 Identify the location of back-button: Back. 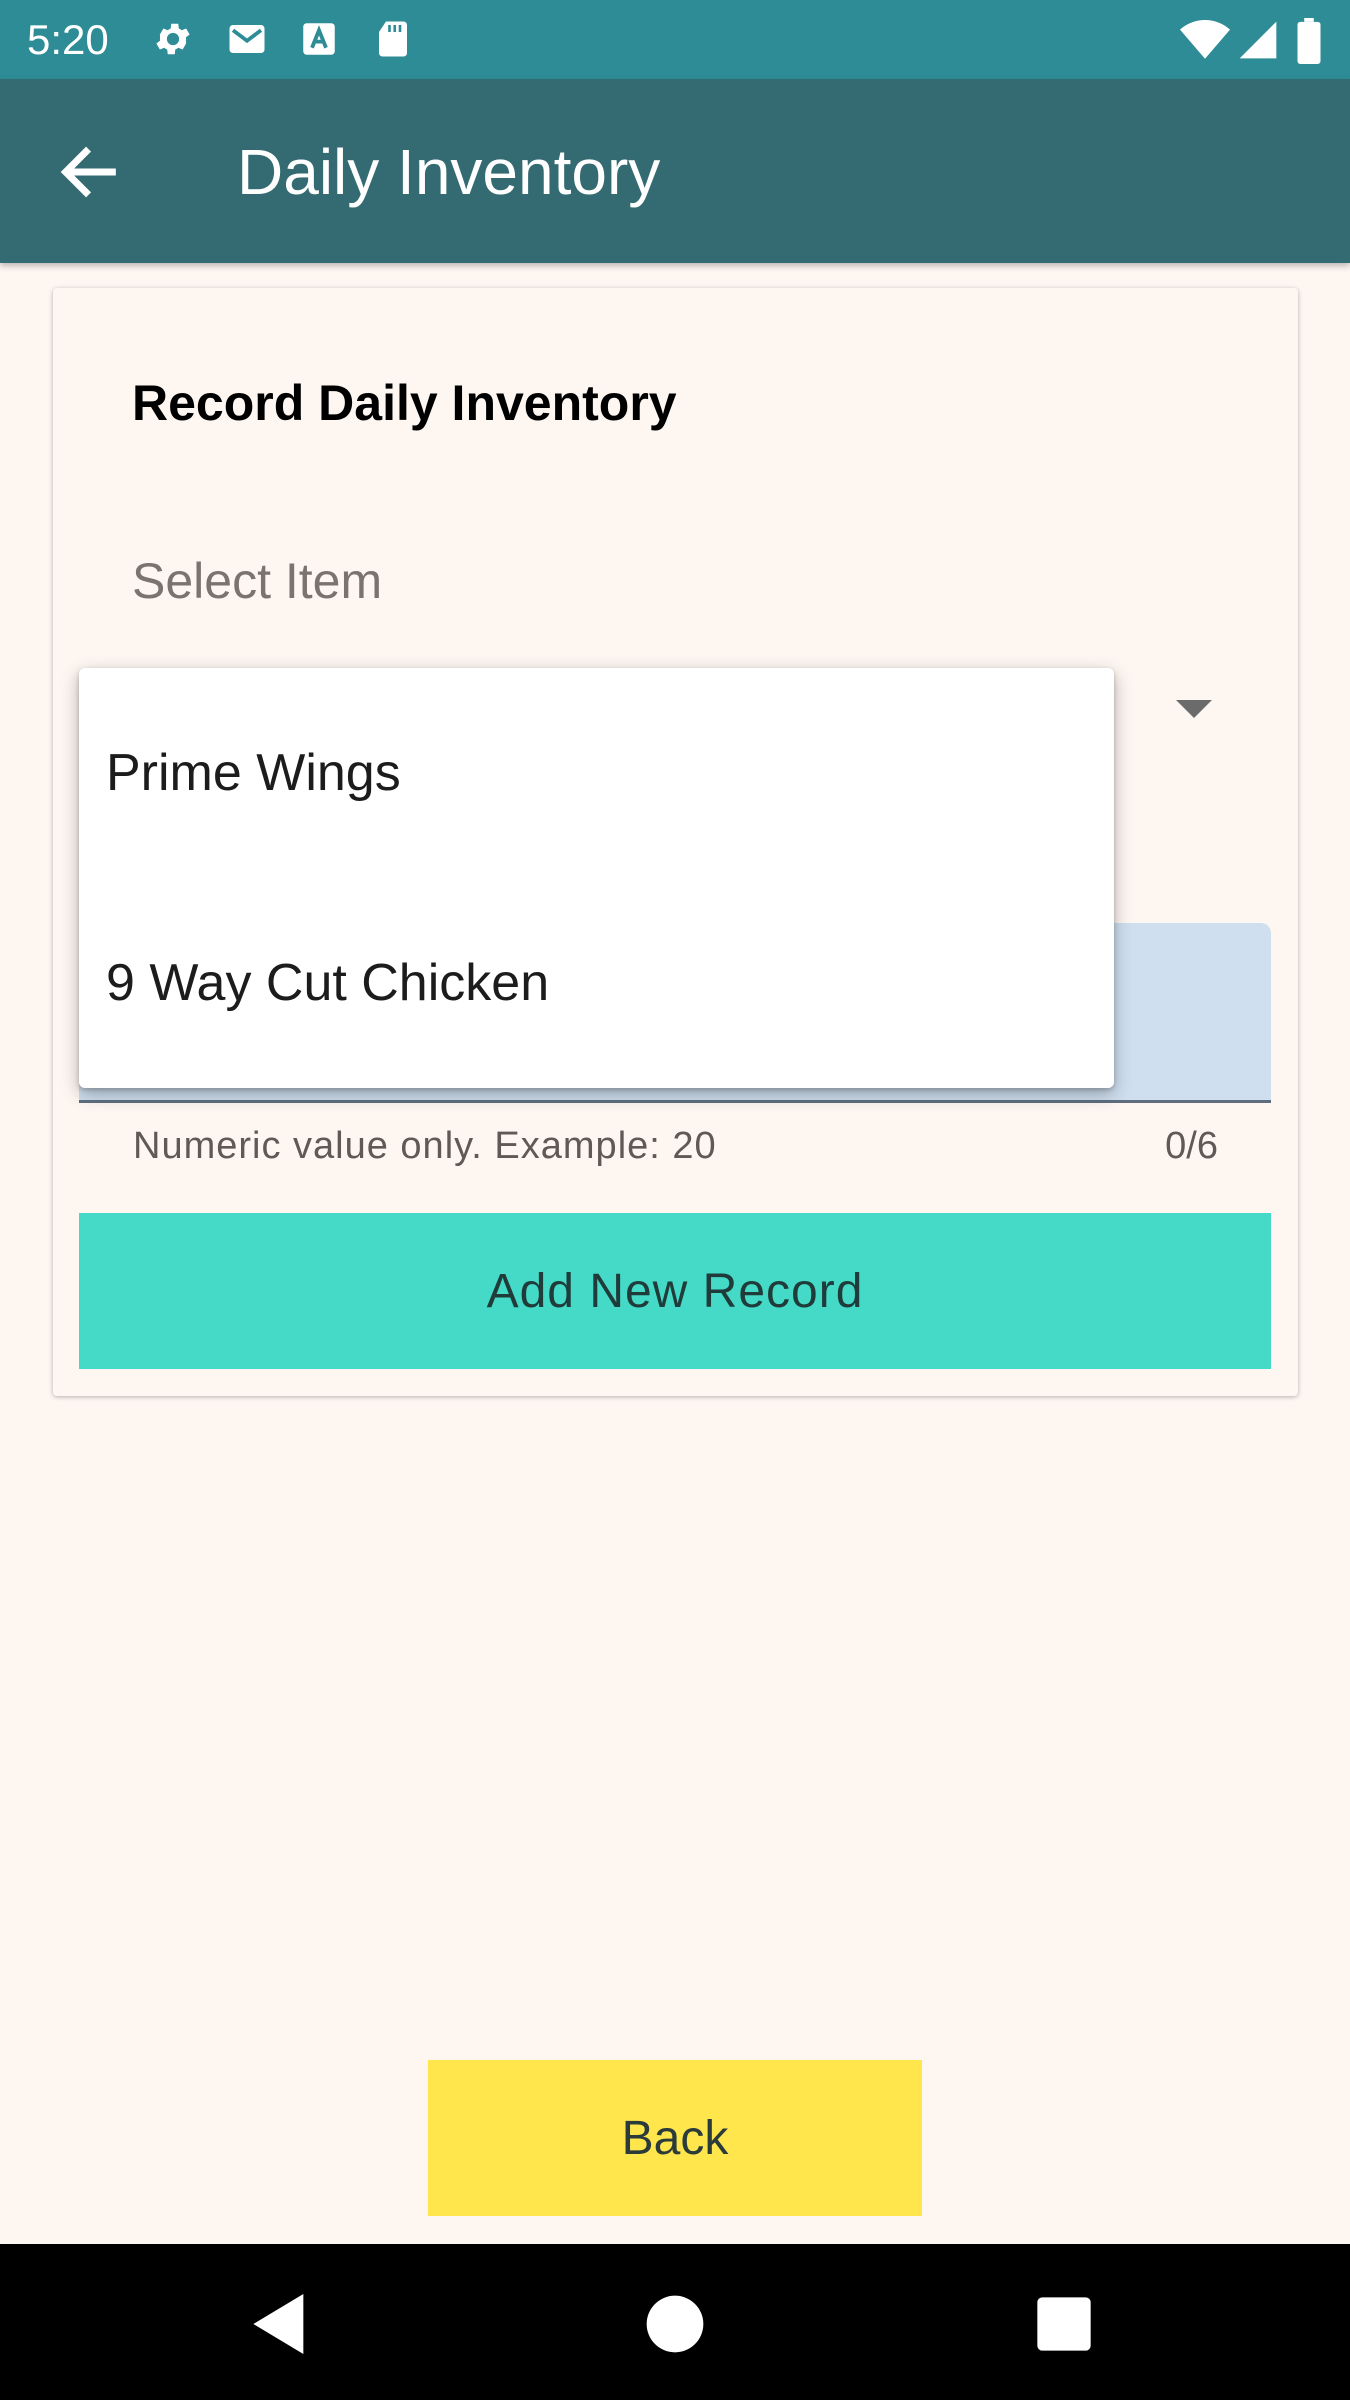
(675, 2138).